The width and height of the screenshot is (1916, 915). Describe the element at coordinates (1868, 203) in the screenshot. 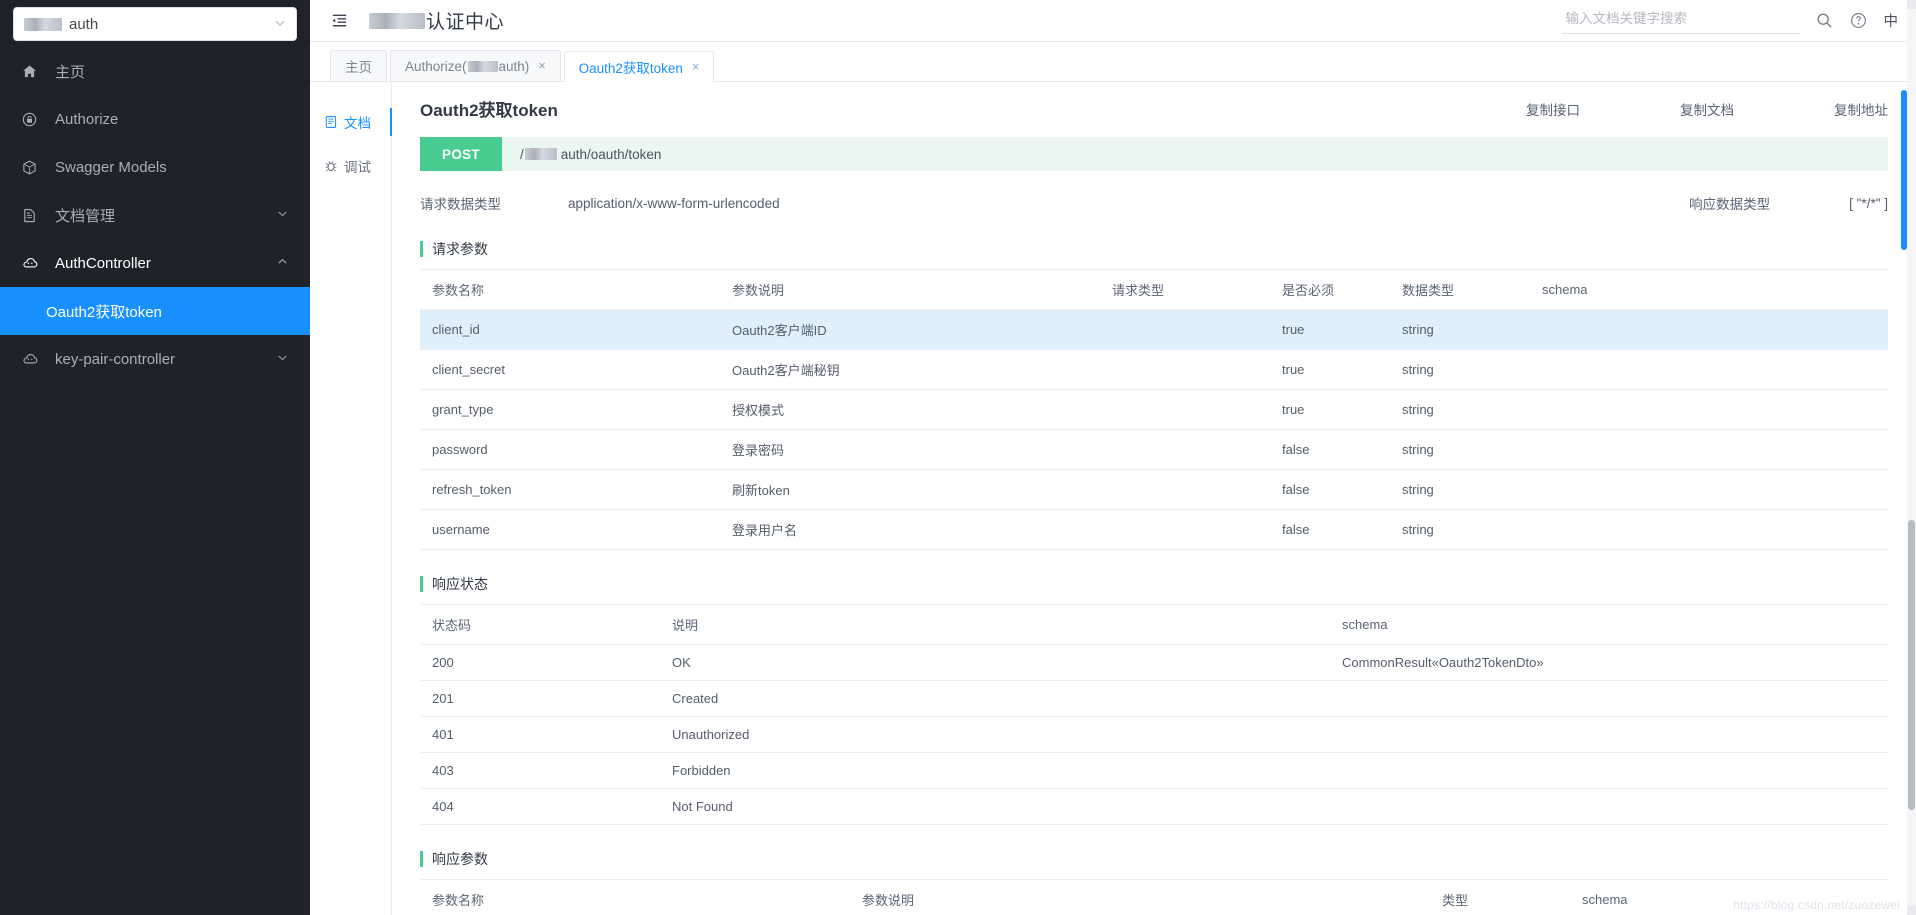

I see `response-type-value: [ "*/*" ]` at that location.